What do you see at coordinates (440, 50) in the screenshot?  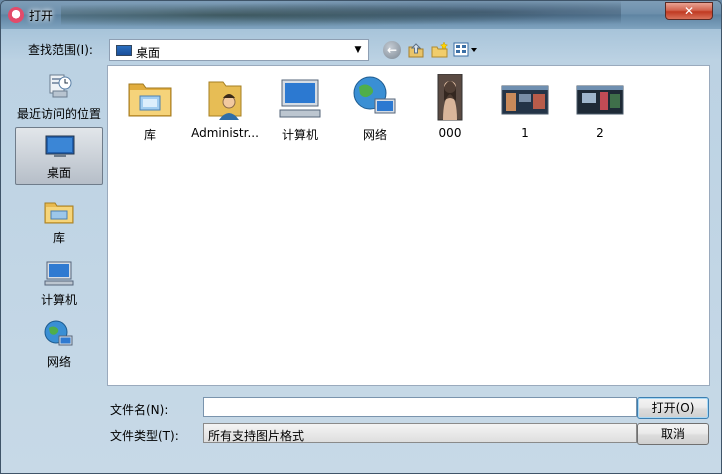 I see `new-folder-icon` at bounding box center [440, 50].